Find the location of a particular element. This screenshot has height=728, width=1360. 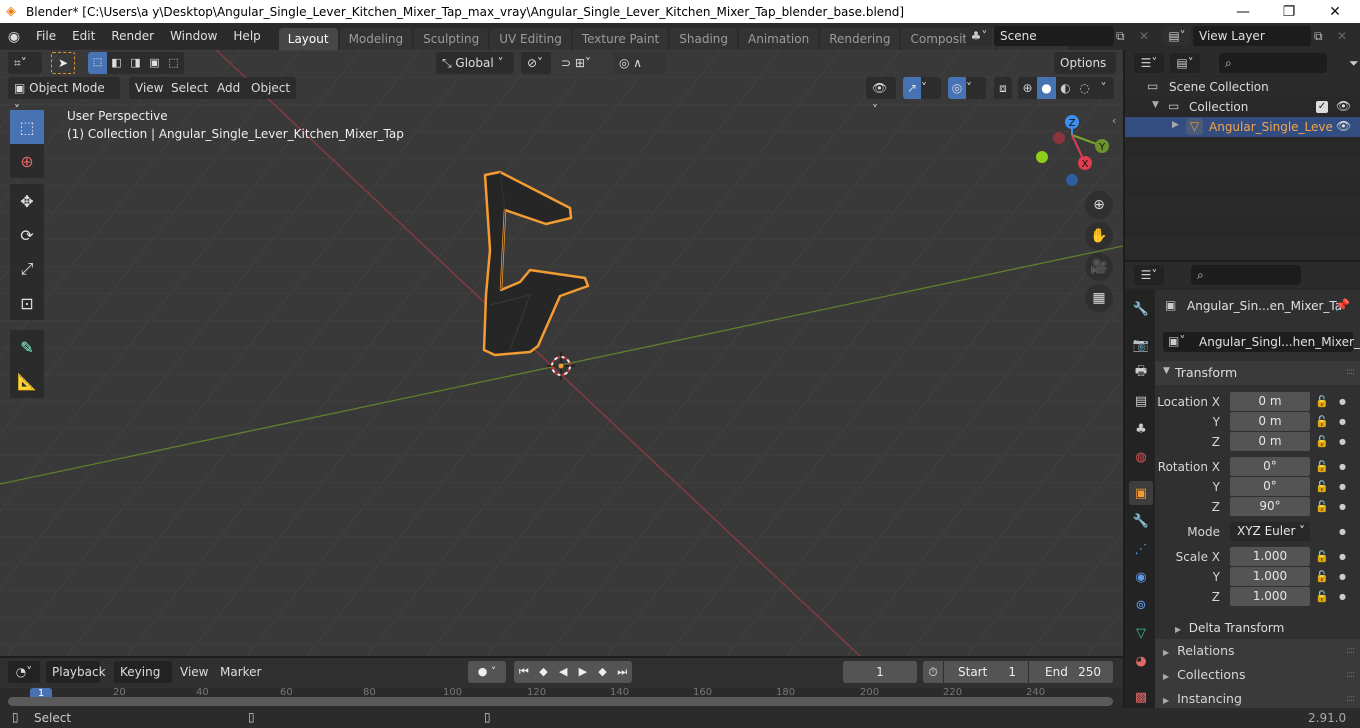

overlays-toggle: ◎ ˅ is located at coordinates (967, 88).